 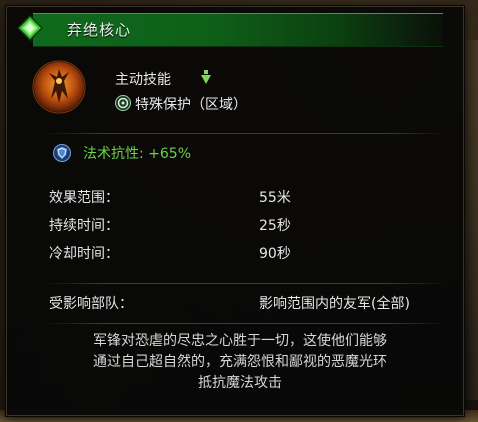 What do you see at coordinates (84, 198) in the screenshot?
I see `stat-label-range: 效果范围：` at bounding box center [84, 198].